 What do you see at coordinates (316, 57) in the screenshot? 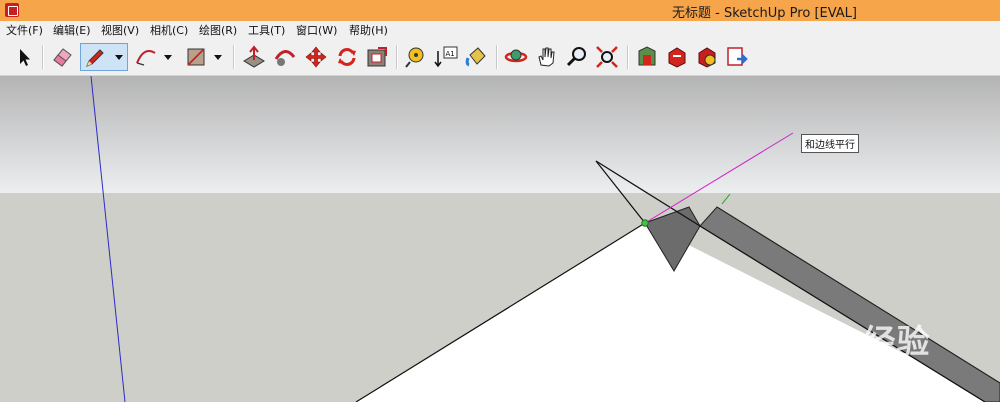
I see `move-icon` at bounding box center [316, 57].